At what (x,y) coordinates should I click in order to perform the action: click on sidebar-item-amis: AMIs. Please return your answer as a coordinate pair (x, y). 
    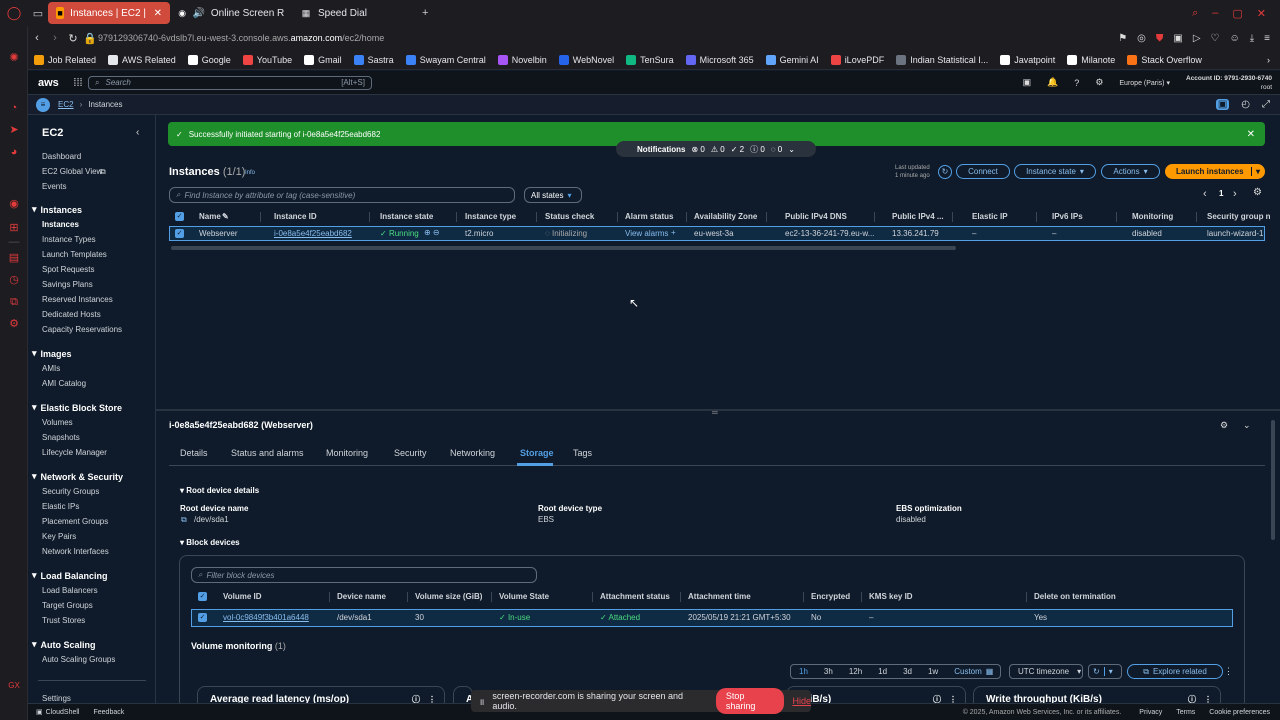
    Looking at the image, I should click on (51, 368).